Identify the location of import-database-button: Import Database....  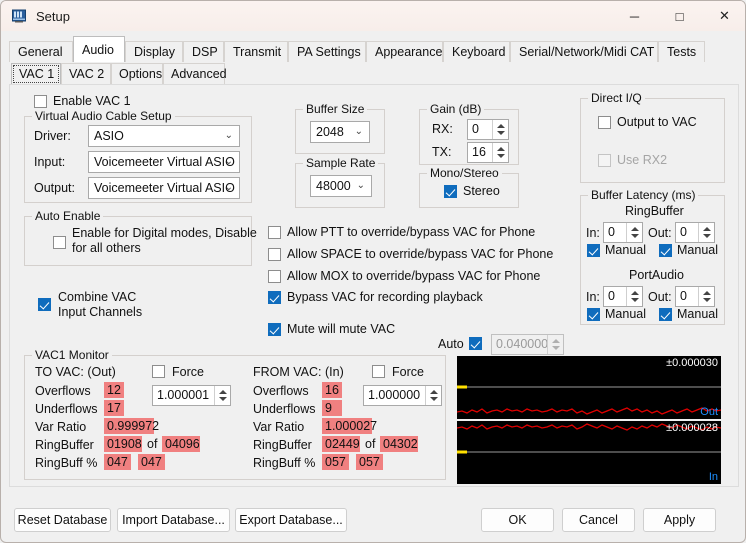
(173, 520).